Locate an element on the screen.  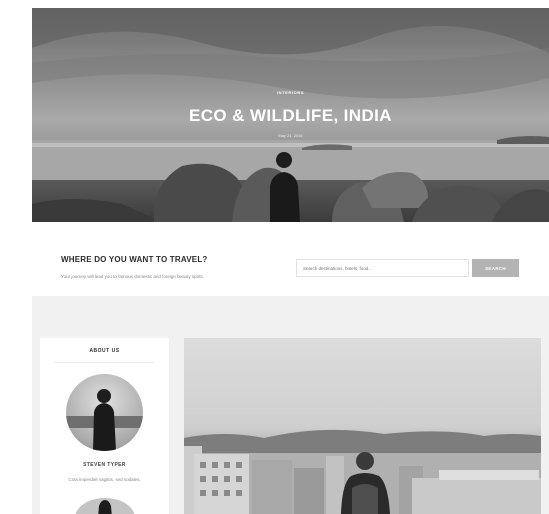
search-button: SEARCH is located at coordinates (495, 268).